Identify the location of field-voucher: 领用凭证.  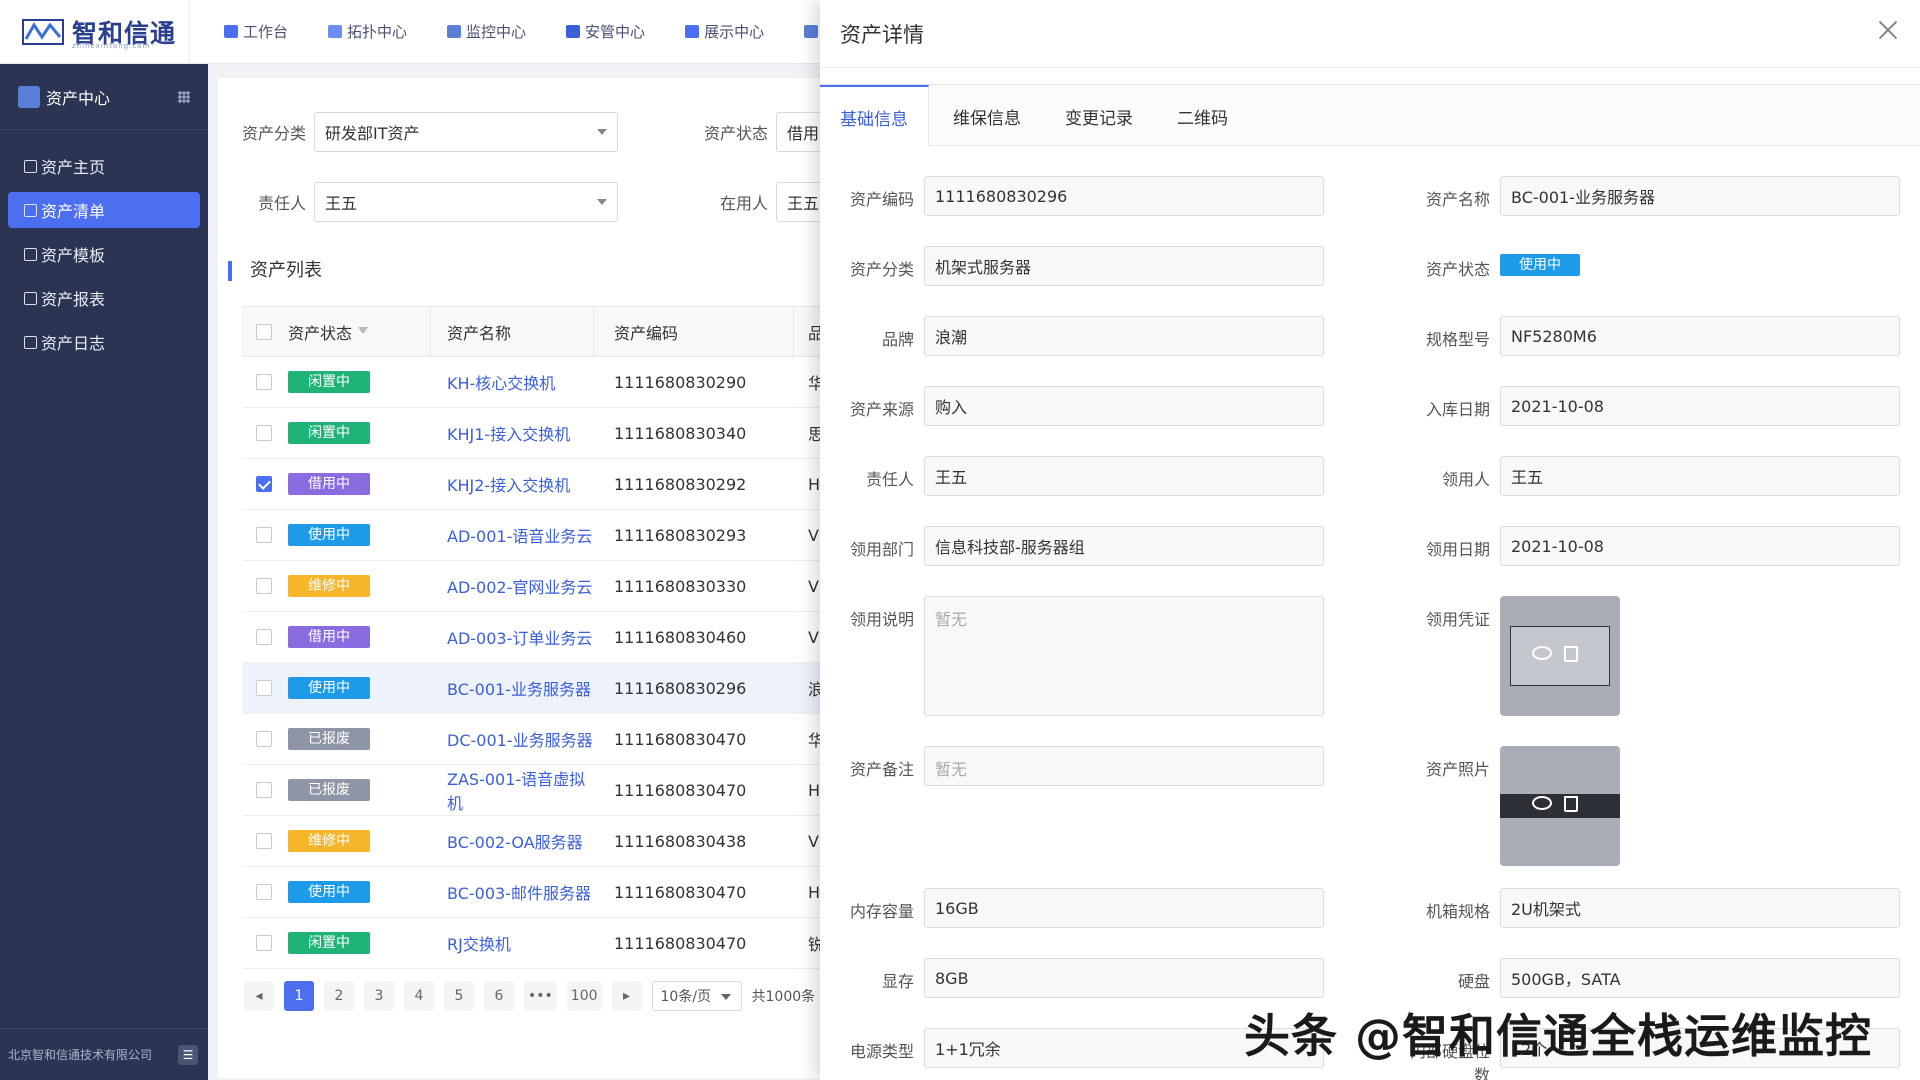
(1508, 656).